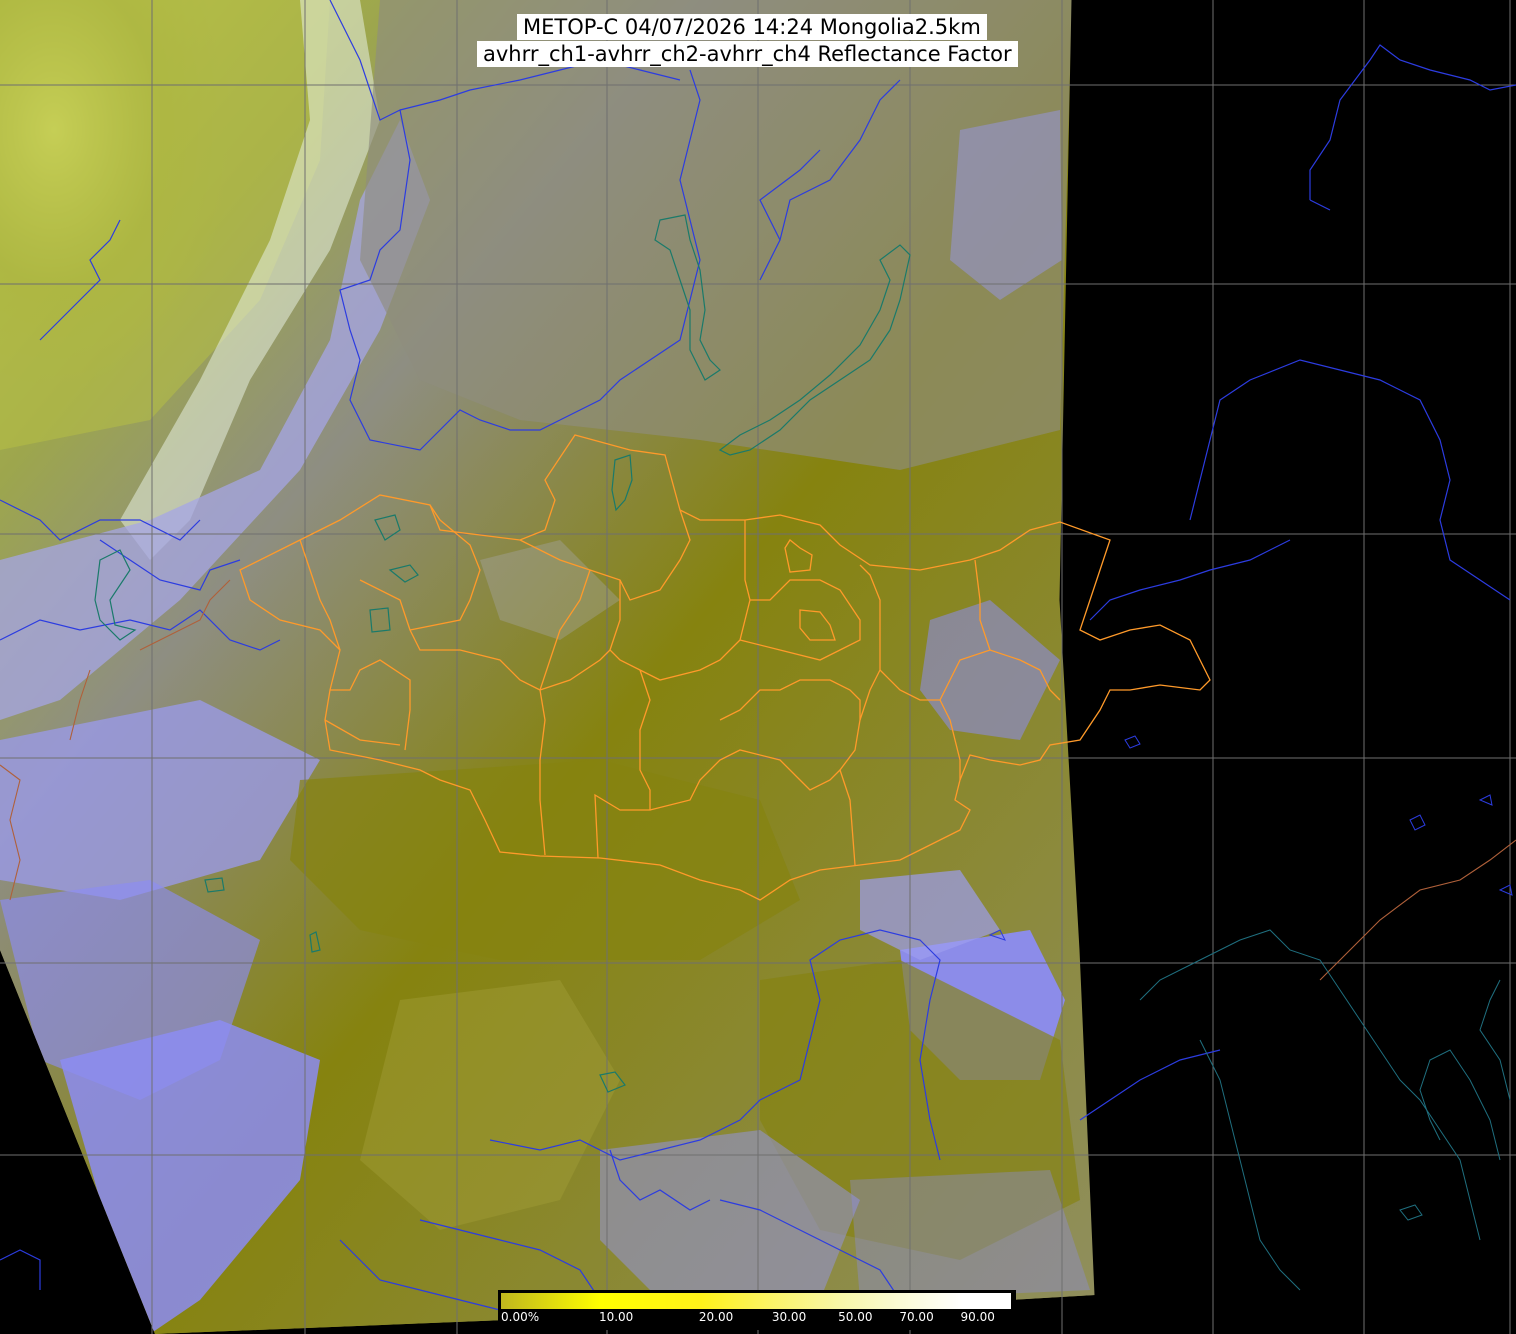  I want to click on colorbar-tick-label: 70.00, so click(916, 1317).